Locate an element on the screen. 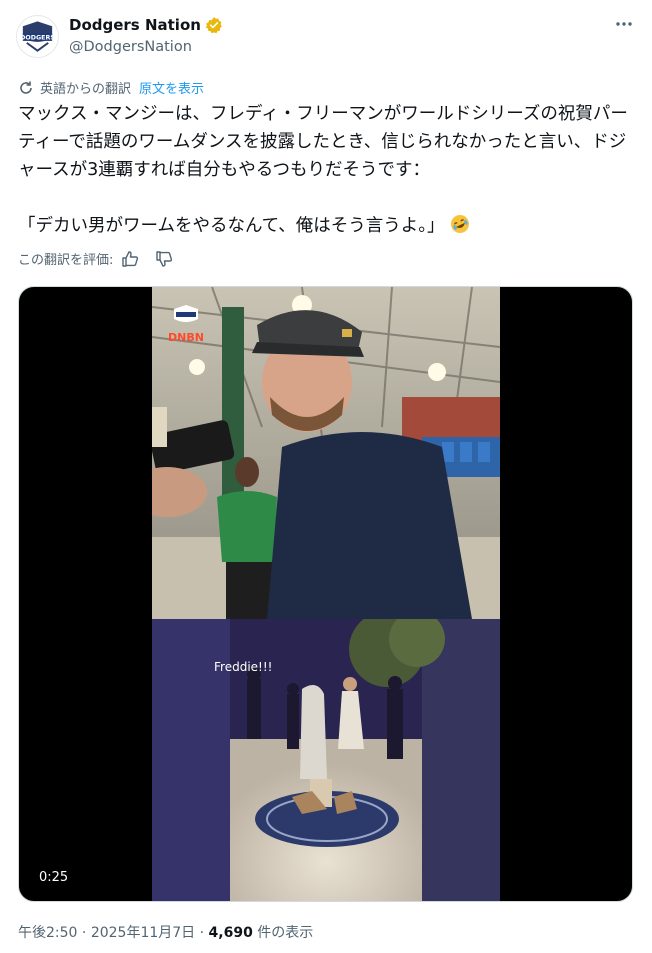 This screenshot has height=953, width=652. svg-text: DODGERS is located at coordinates (37, 37).